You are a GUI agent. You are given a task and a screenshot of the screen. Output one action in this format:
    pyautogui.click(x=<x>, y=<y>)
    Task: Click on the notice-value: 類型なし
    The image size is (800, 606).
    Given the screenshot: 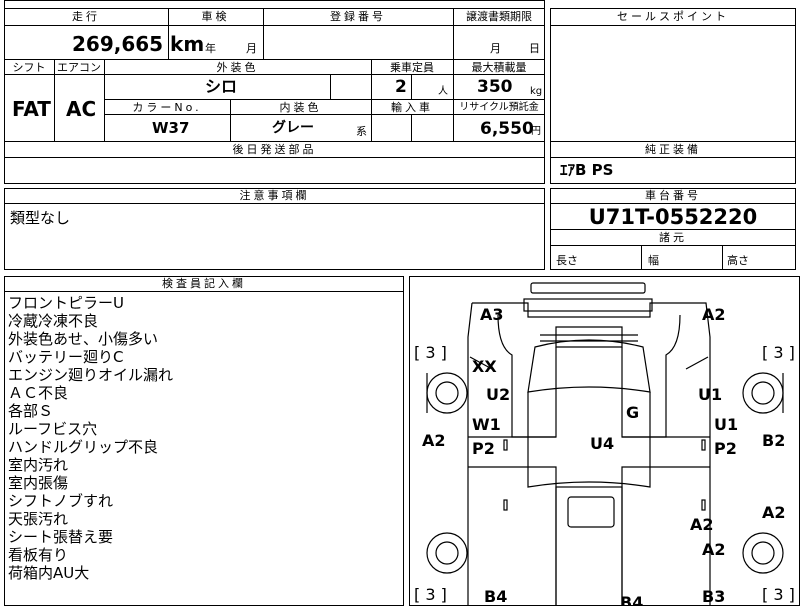 What is the action you would take?
    pyautogui.click(x=40, y=218)
    